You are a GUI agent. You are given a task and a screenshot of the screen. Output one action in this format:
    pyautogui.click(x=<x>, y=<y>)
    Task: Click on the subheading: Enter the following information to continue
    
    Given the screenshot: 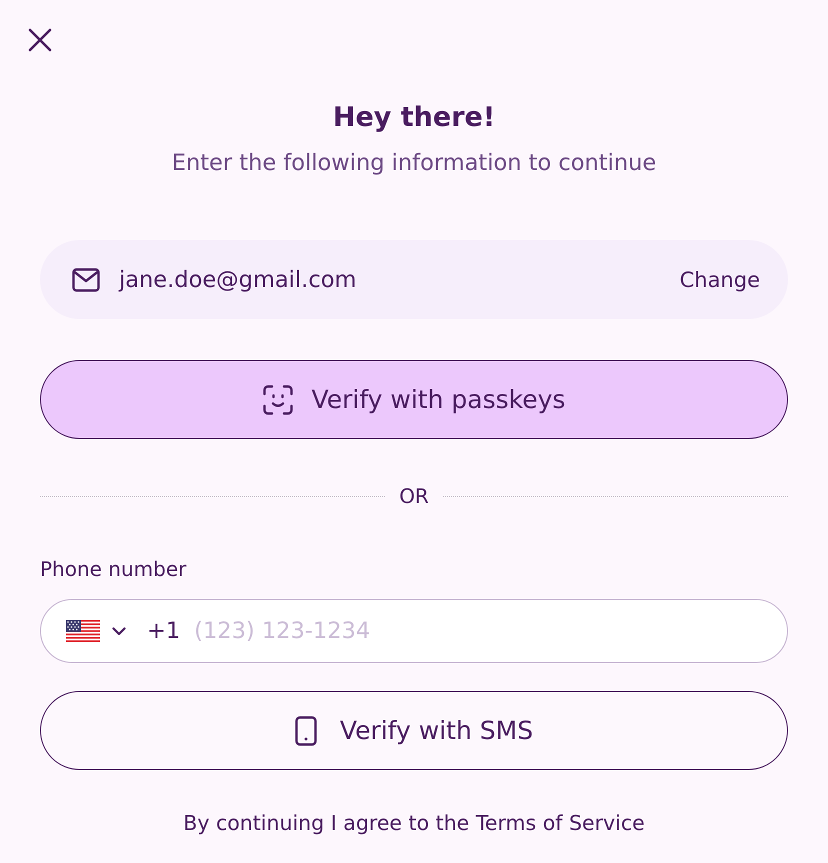 What is the action you would take?
    pyautogui.click(x=414, y=163)
    